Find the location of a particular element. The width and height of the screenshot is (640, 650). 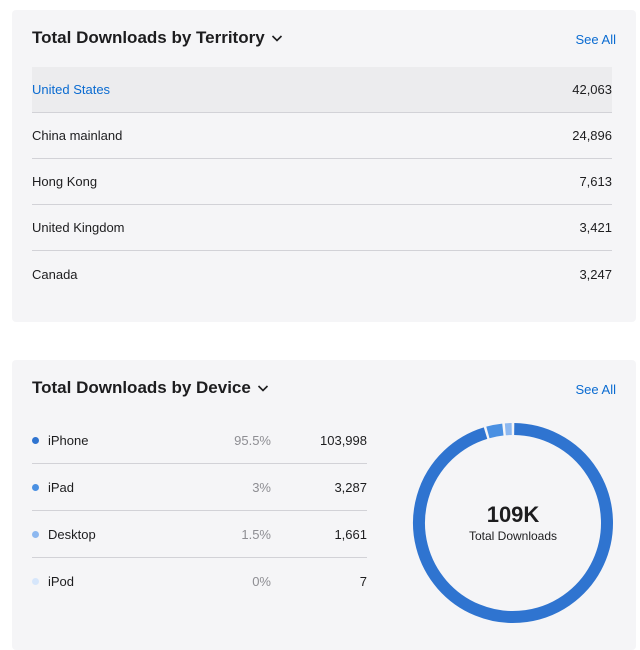

donut-segment-ipad is located at coordinates (495, 431).